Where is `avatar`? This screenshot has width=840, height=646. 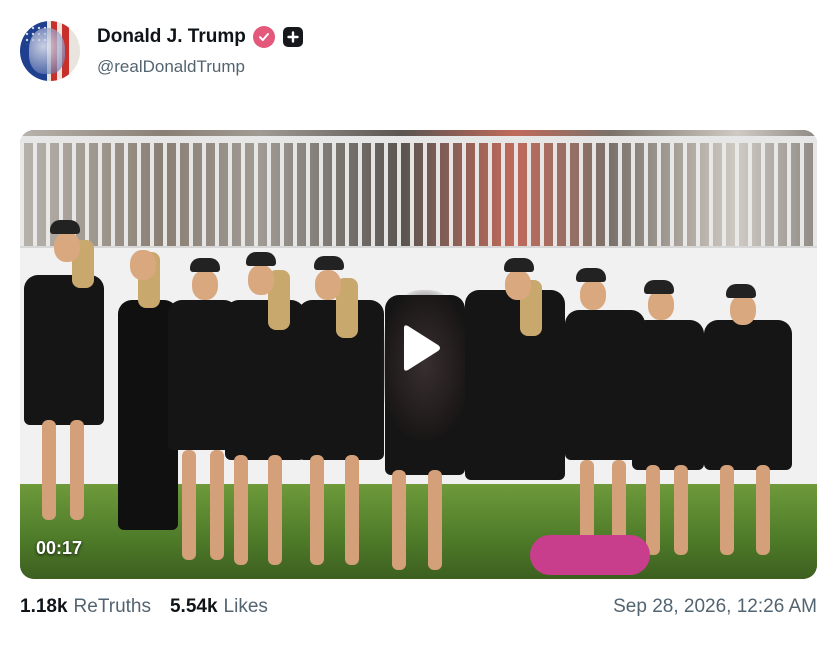
avatar is located at coordinates (50, 51).